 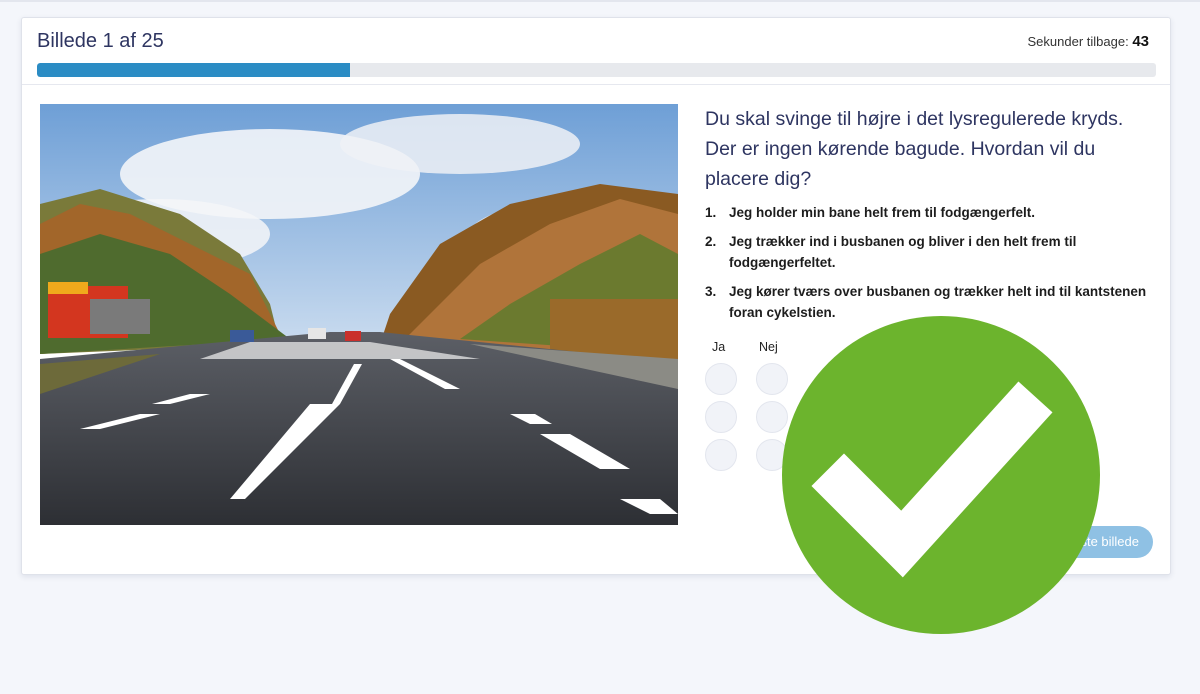 I want to click on correct-answer-badge, so click(x=941, y=475).